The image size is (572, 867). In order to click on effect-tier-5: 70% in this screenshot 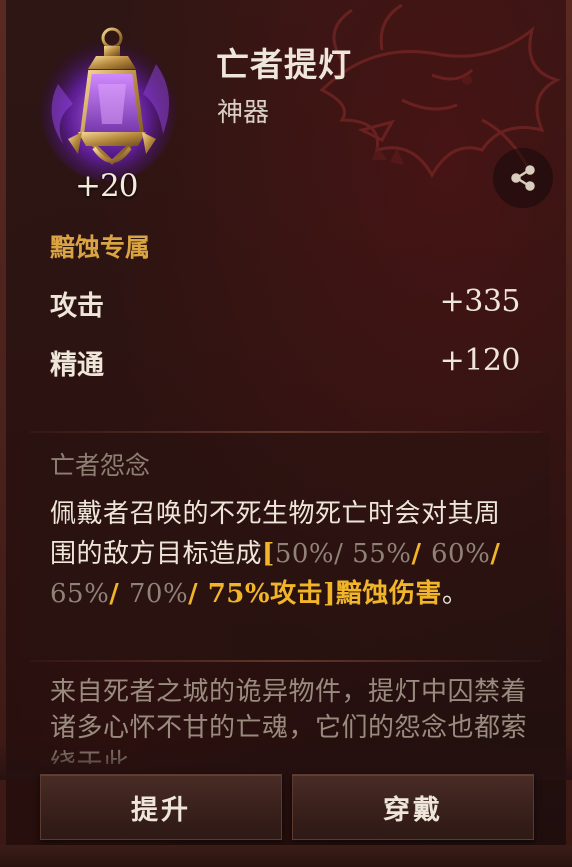, I will do `click(158, 594)`.